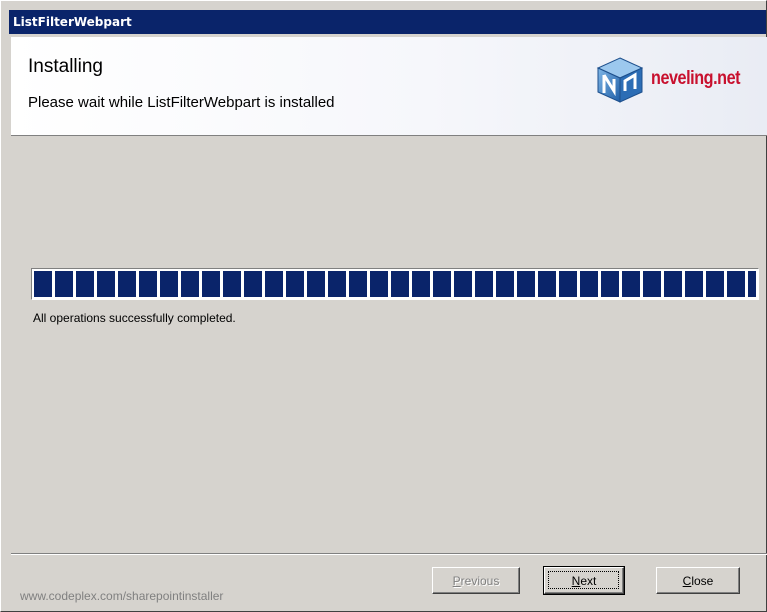  I want to click on nn-cube-logo-icon, so click(620, 80).